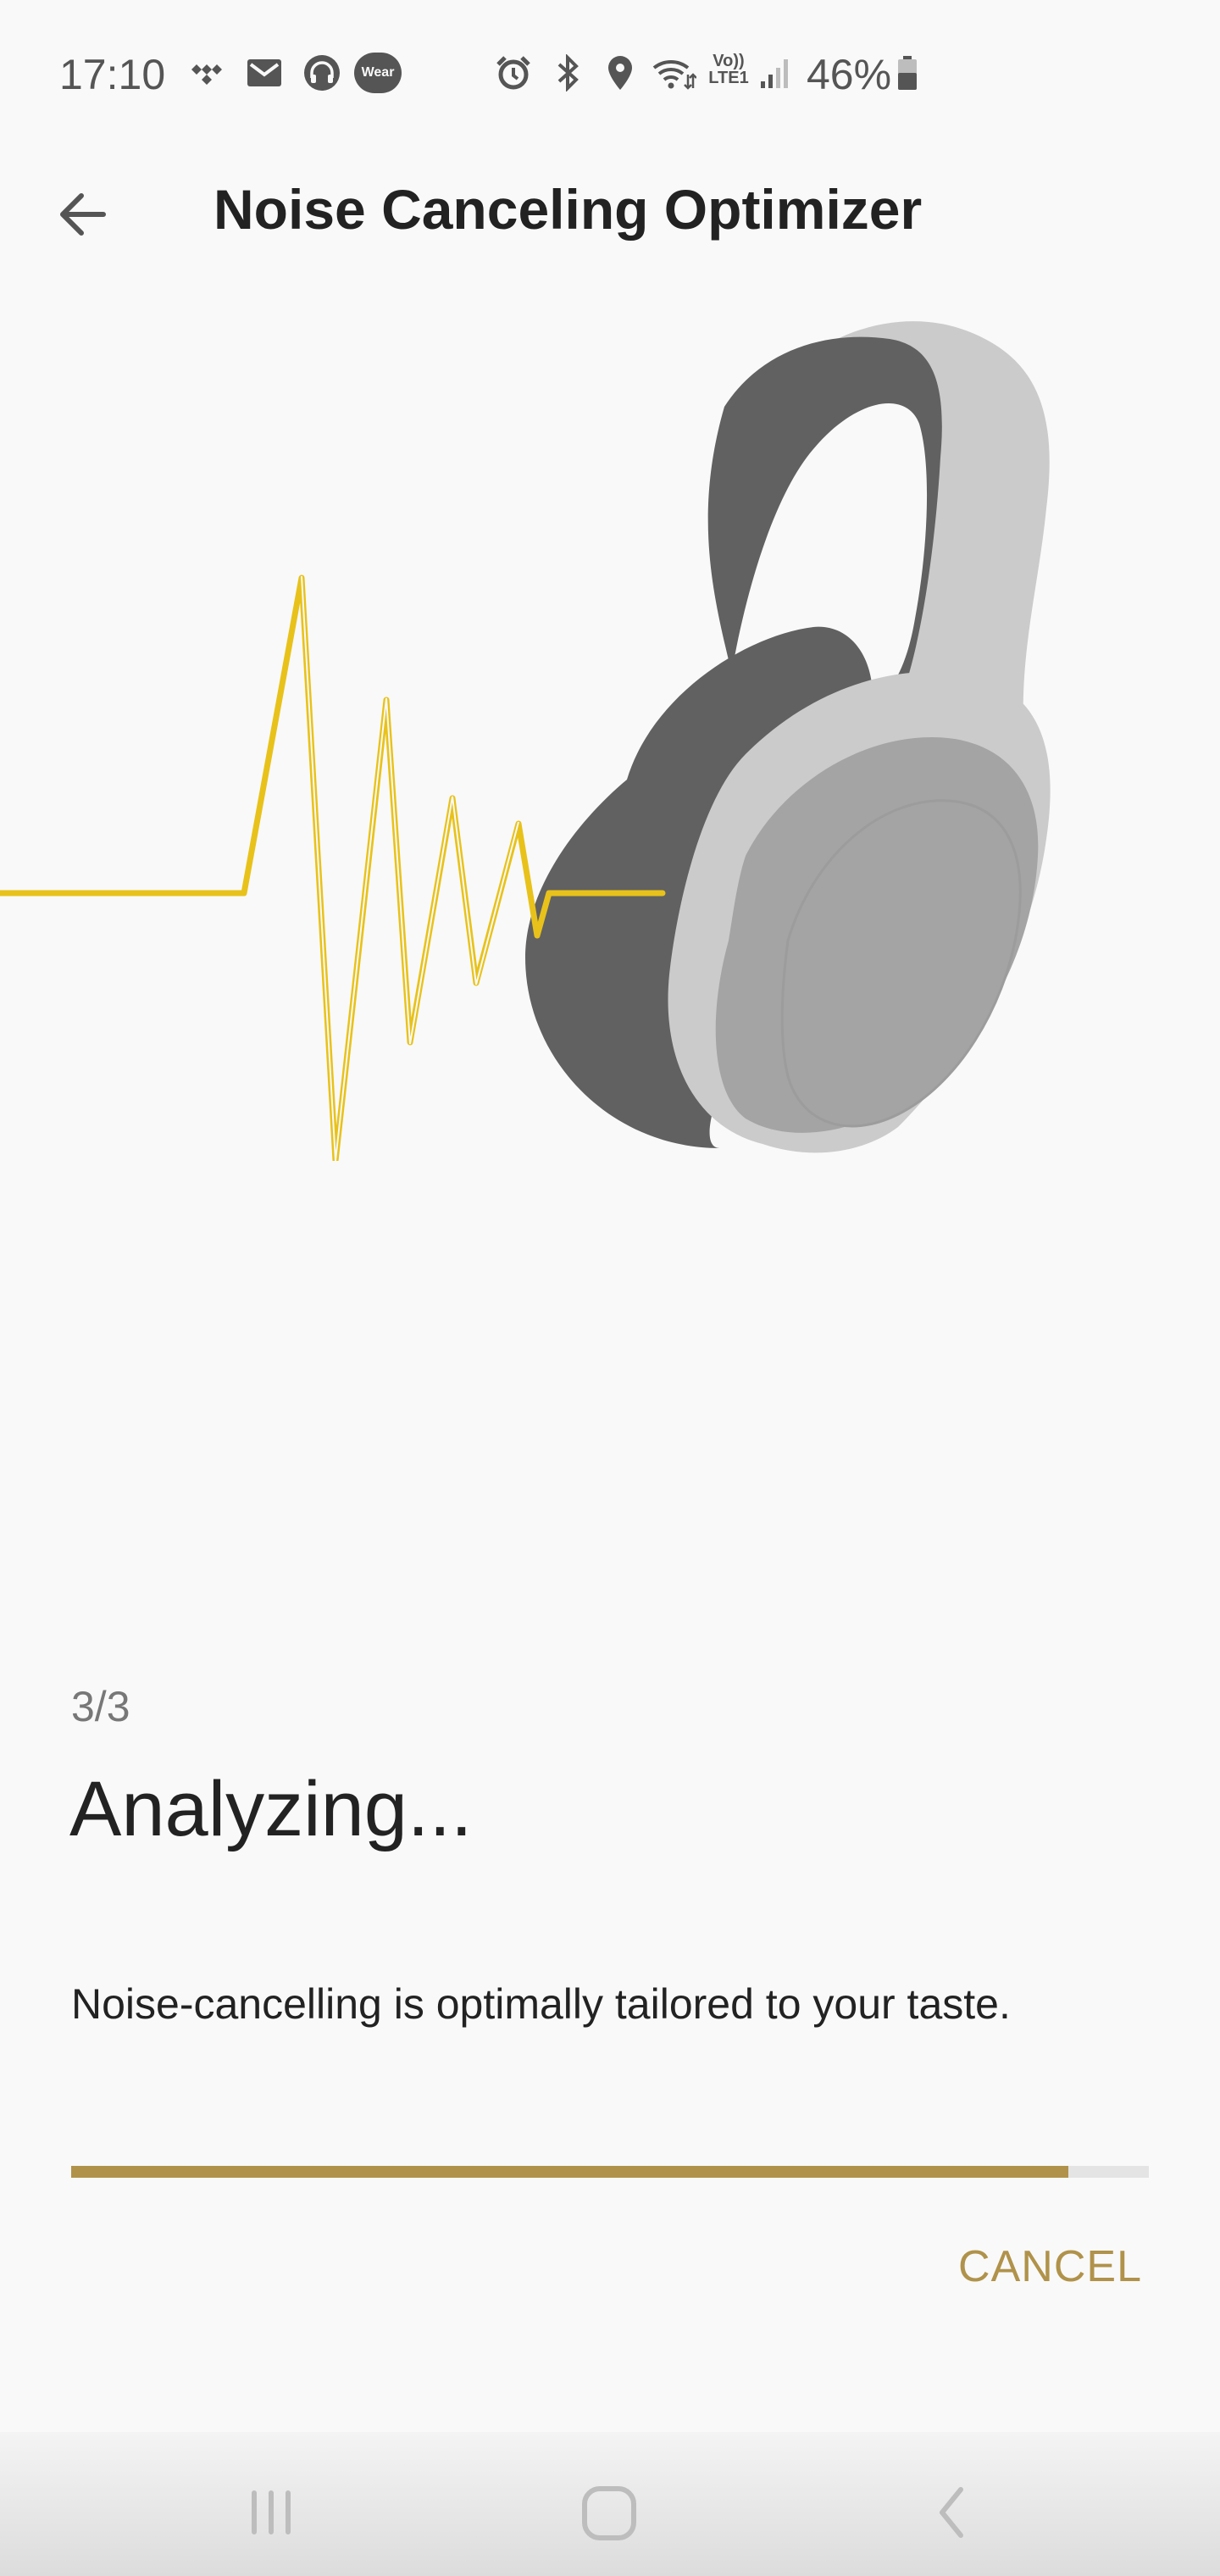  Describe the element at coordinates (513, 73) in the screenshot. I see `alarm-icon` at that location.